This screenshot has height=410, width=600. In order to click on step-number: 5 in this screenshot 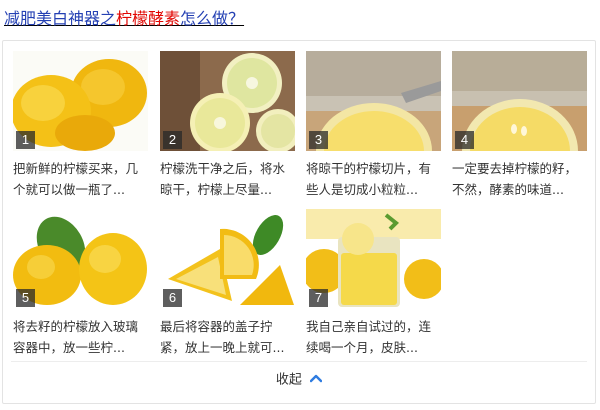, I will do `click(25, 298)`.